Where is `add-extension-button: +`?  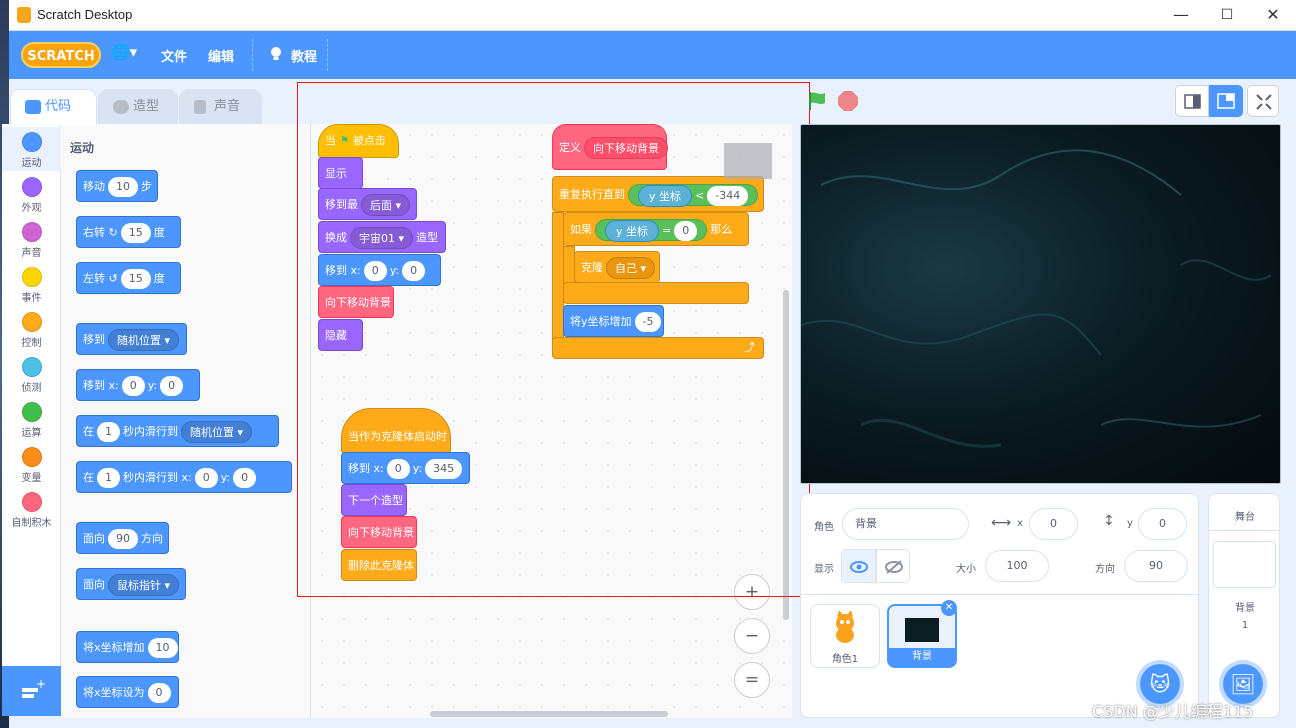
add-extension-button: + is located at coordinates (31, 691).